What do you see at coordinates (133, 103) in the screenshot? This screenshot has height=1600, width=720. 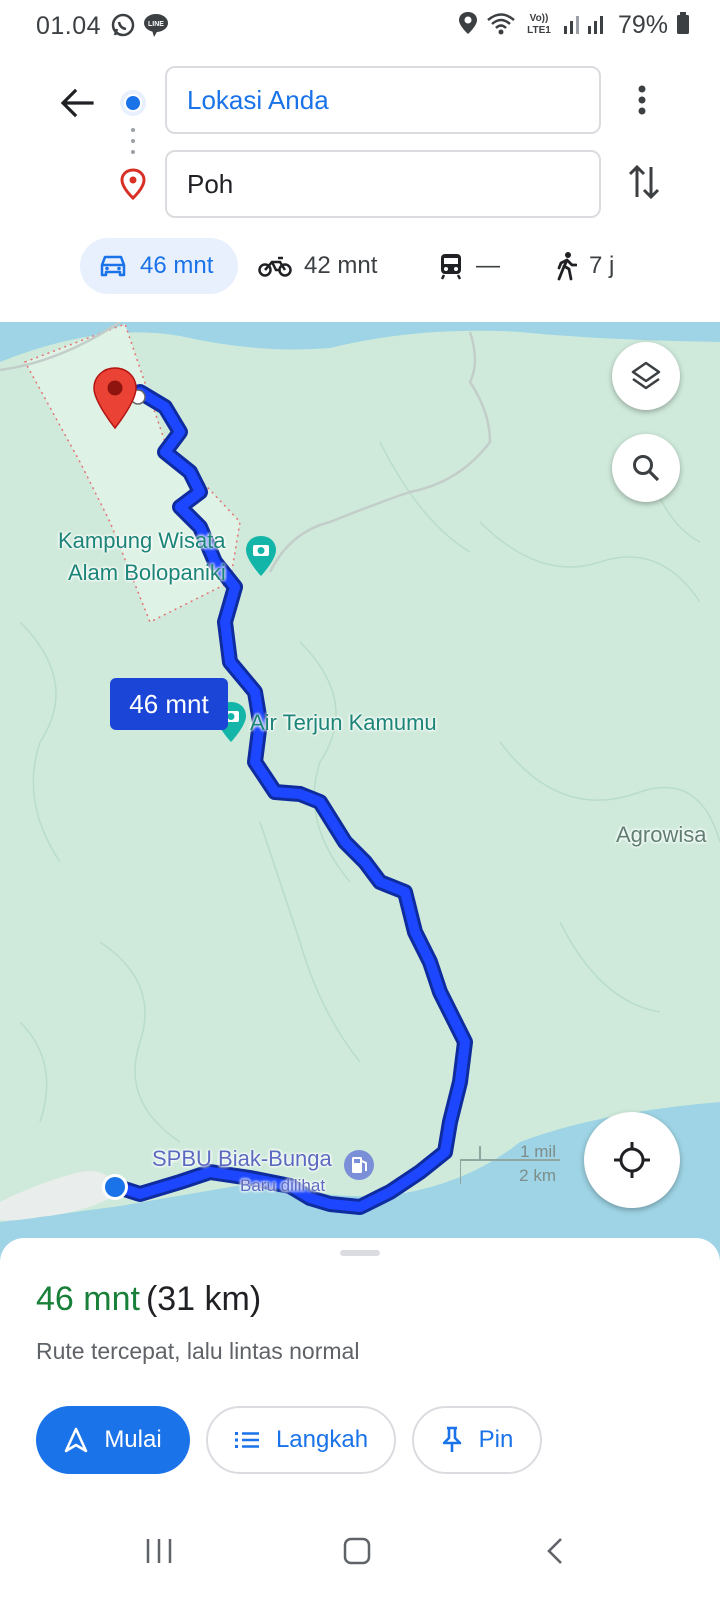 I see `origin-dot-icon` at bounding box center [133, 103].